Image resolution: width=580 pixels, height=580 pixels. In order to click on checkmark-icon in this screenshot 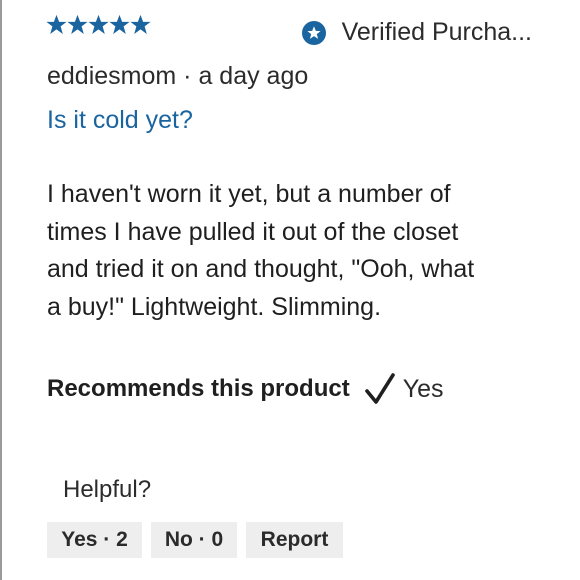, I will do `click(379, 388)`.